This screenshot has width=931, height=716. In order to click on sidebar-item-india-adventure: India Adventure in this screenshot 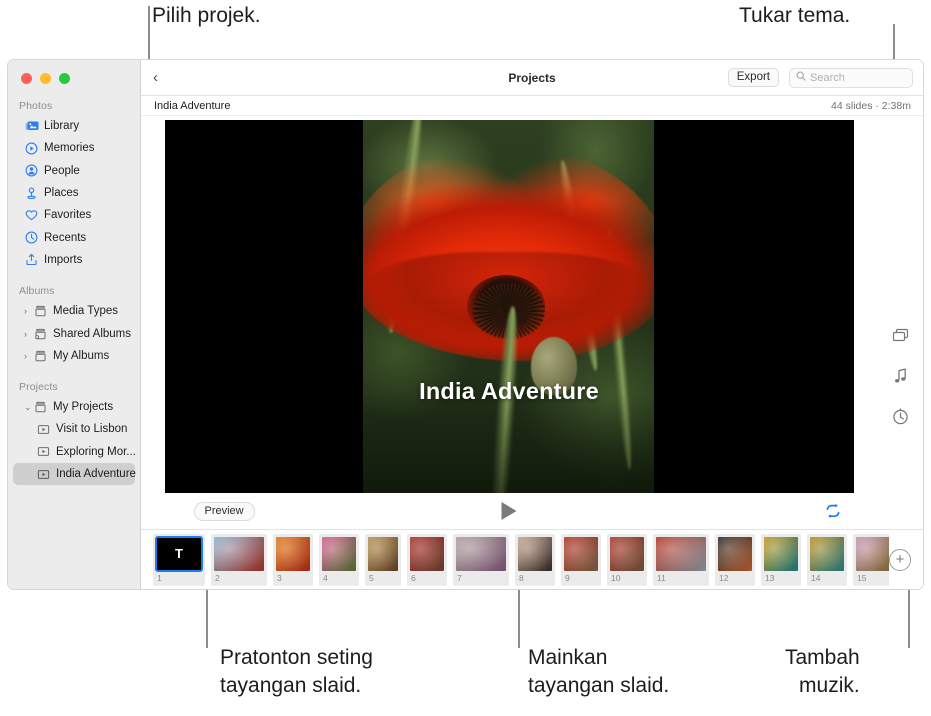, I will do `click(74, 474)`.